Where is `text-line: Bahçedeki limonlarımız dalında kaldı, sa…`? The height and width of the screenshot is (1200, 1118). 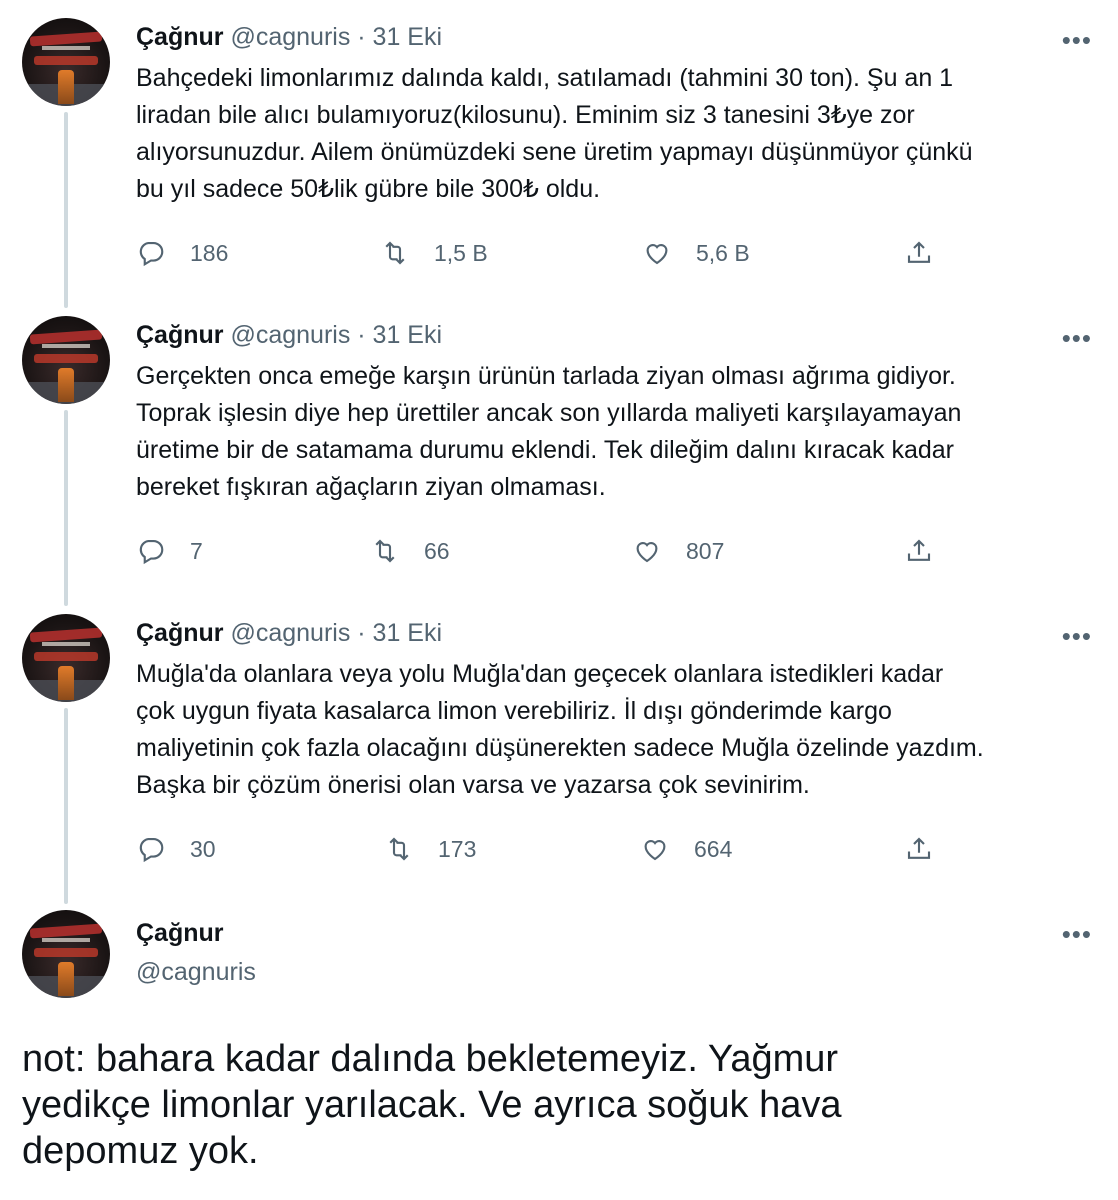
text-line: Bahçedeki limonlarımız dalında kaldı, sa… is located at coordinates (545, 78).